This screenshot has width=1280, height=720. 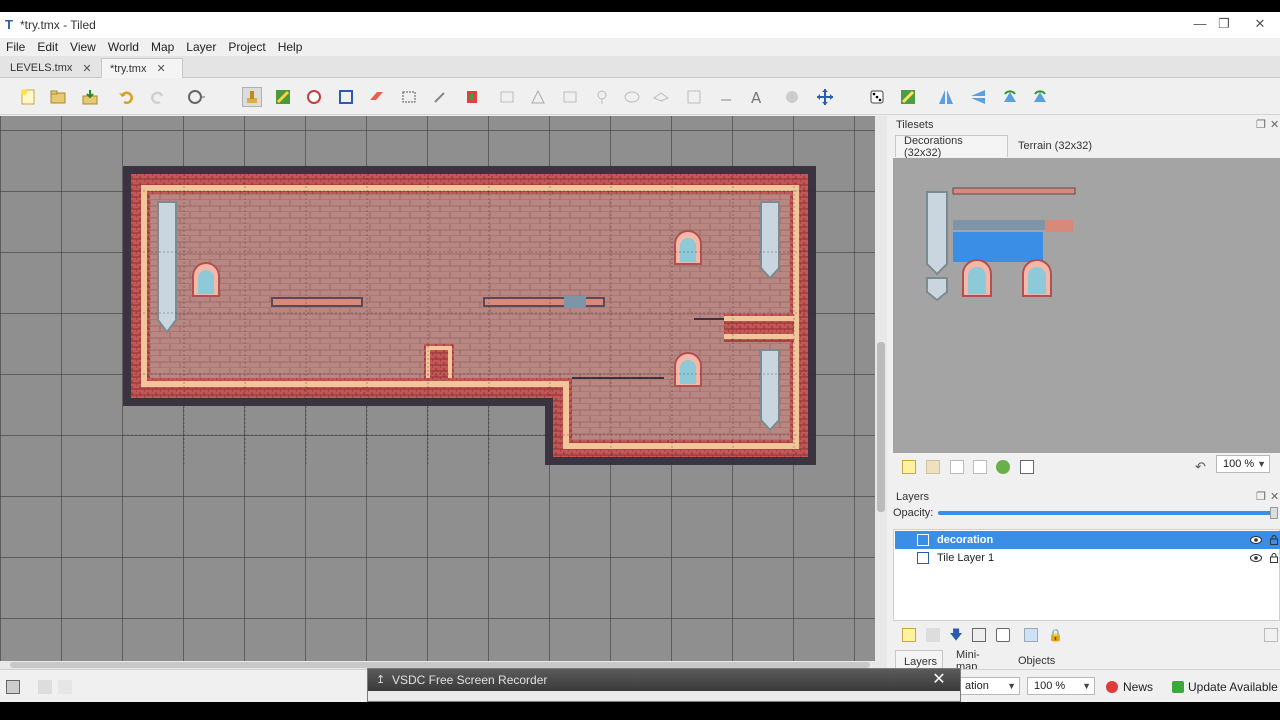 I want to click on export-tileset-icon, so click(x=957, y=467).